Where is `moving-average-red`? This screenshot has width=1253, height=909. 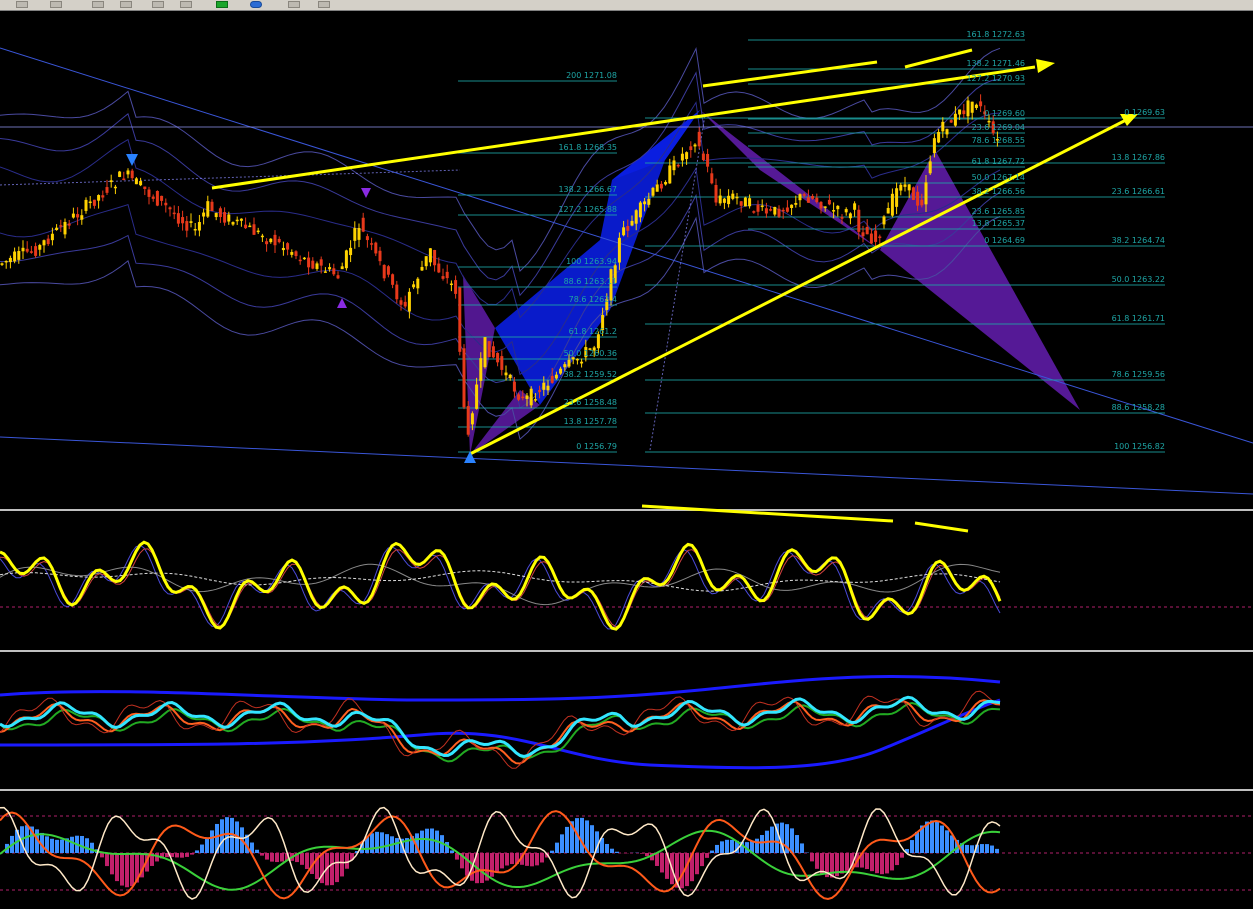
moving-average-red is located at coordinates (500, 729).